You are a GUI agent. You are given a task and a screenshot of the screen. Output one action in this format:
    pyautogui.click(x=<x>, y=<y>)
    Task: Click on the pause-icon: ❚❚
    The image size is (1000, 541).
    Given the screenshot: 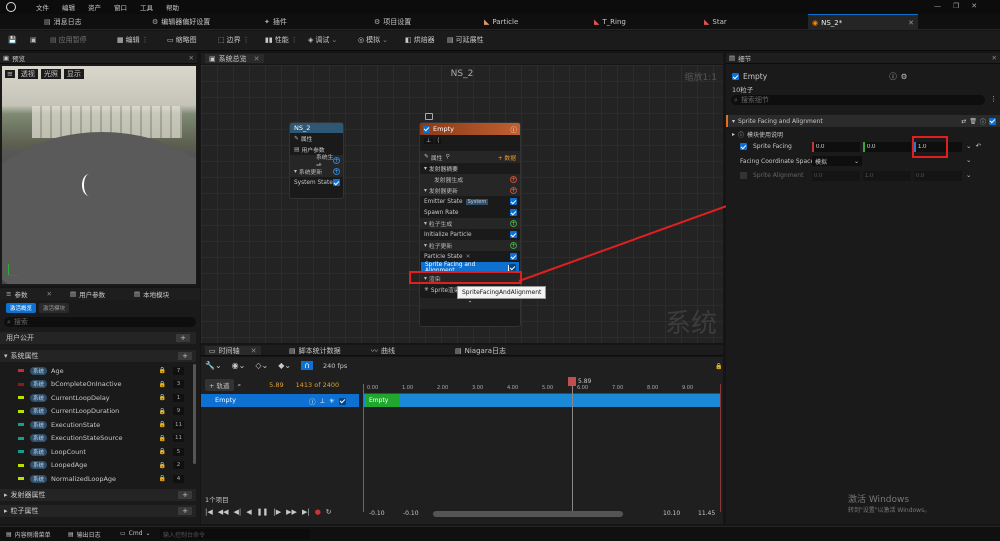 What is the action you would take?
    pyautogui.click(x=263, y=512)
    